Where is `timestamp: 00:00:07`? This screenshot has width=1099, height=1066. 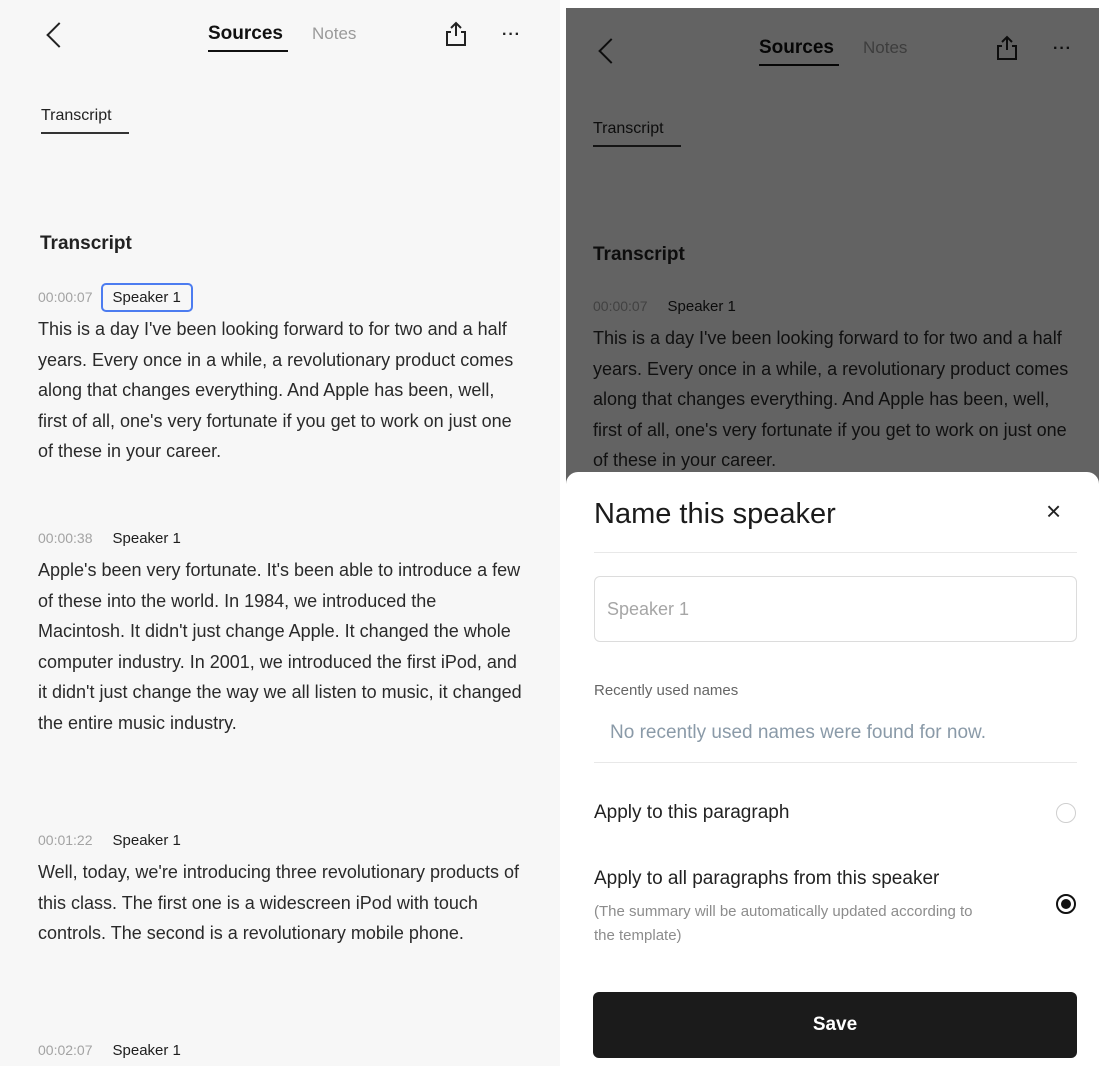
timestamp: 00:00:07 is located at coordinates (65, 297).